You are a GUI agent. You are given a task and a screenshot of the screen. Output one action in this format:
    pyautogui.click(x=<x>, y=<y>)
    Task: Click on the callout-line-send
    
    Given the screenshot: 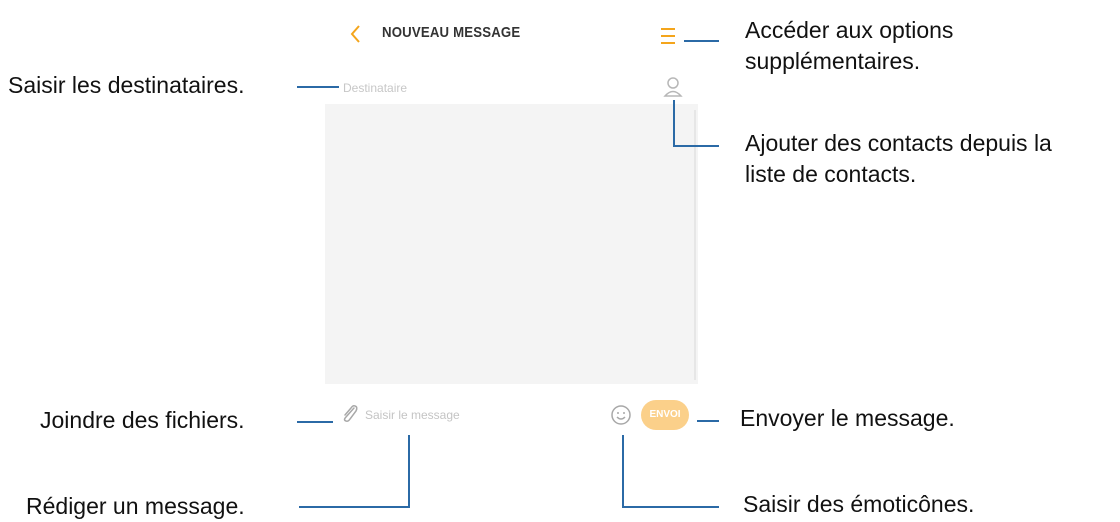 What is the action you would take?
    pyautogui.click(x=708, y=421)
    